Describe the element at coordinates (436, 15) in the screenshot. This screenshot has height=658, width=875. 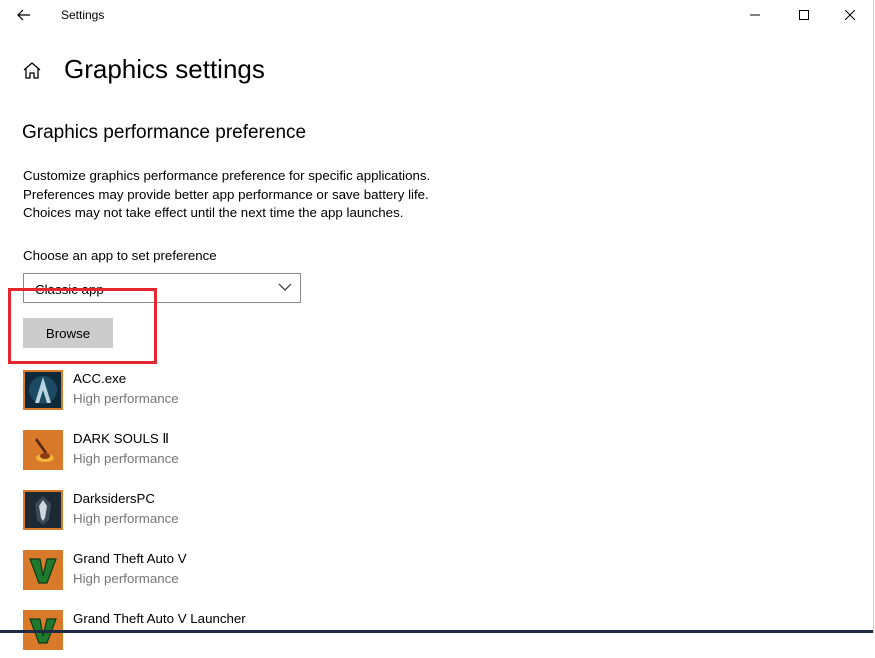
I see `title-bar: Settings` at that location.